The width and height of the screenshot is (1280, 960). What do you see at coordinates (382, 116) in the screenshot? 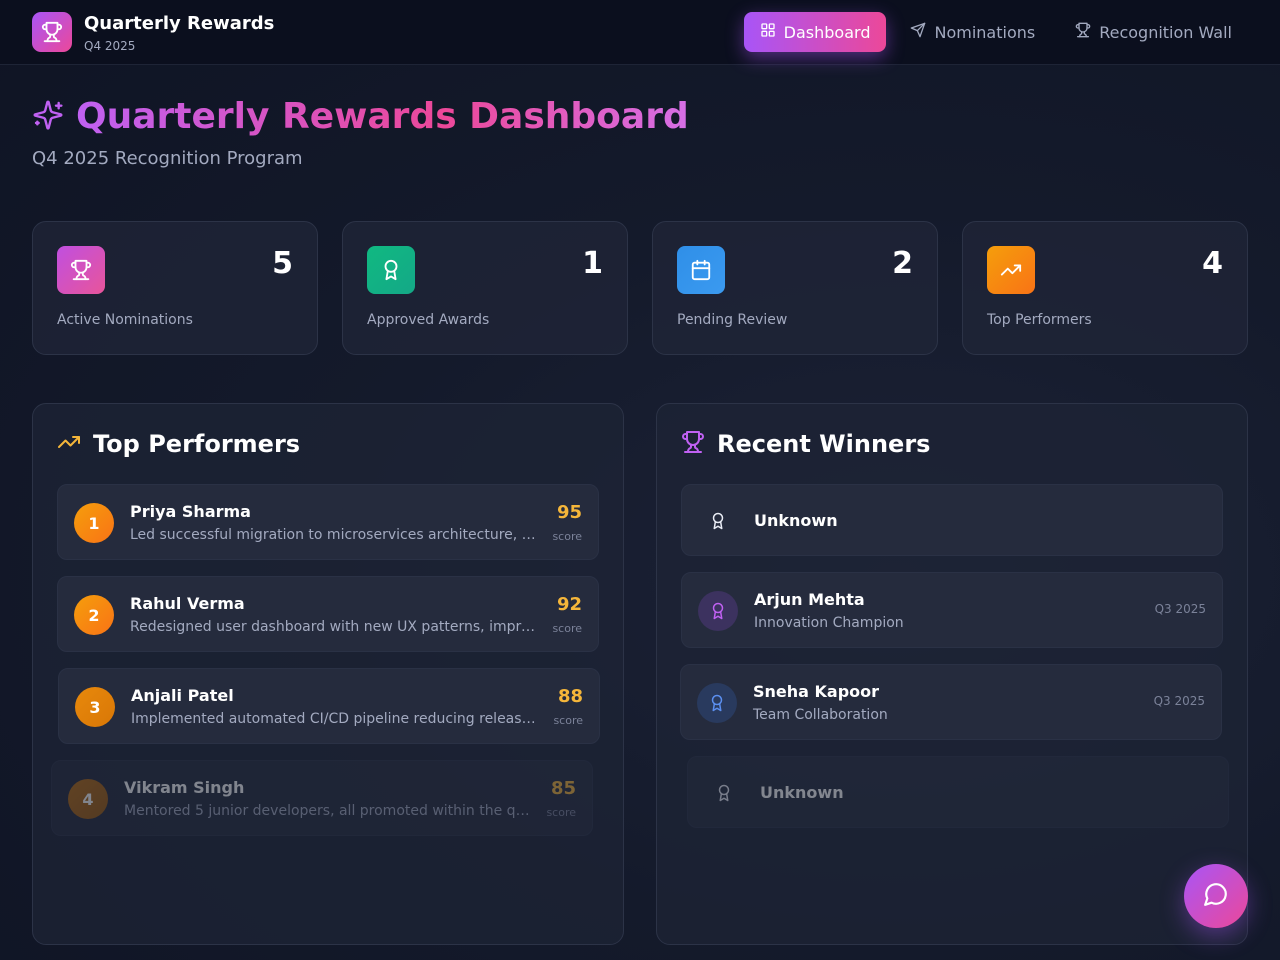
I see `page-title: Quarterly Rewards Dashboard` at bounding box center [382, 116].